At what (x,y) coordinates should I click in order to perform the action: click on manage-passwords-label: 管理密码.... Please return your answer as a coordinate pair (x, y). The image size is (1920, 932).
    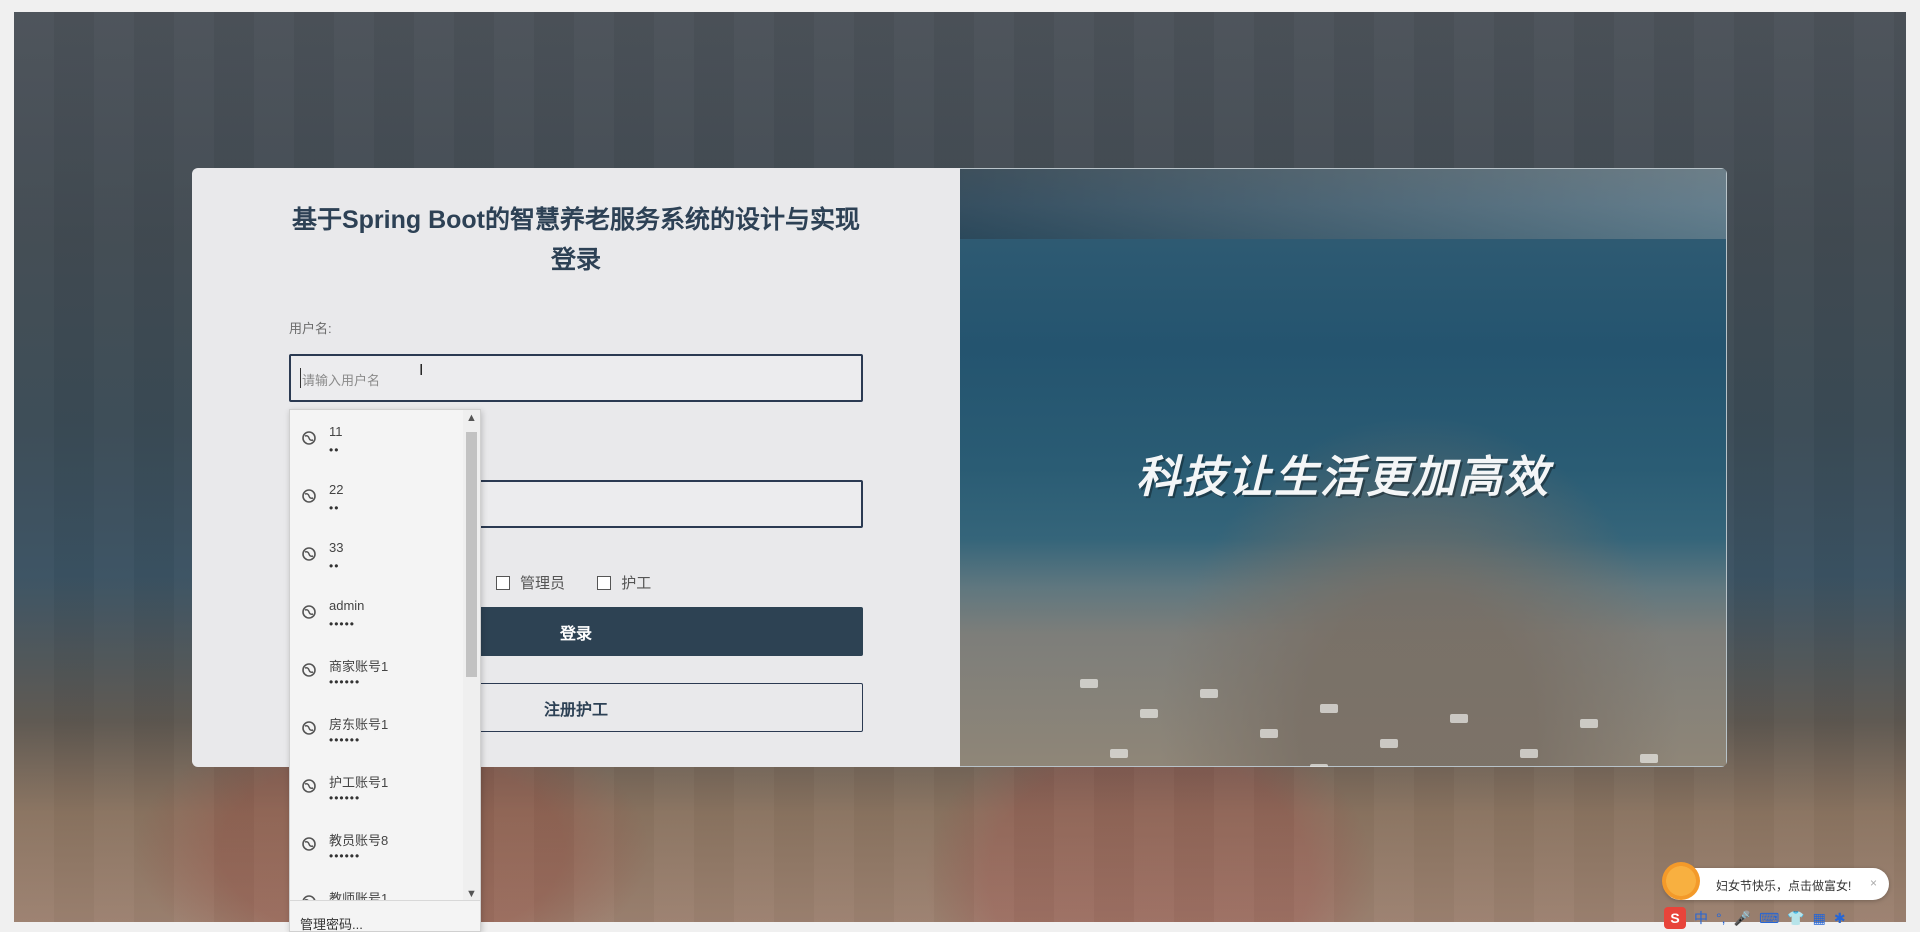
    Looking at the image, I should click on (331, 924).